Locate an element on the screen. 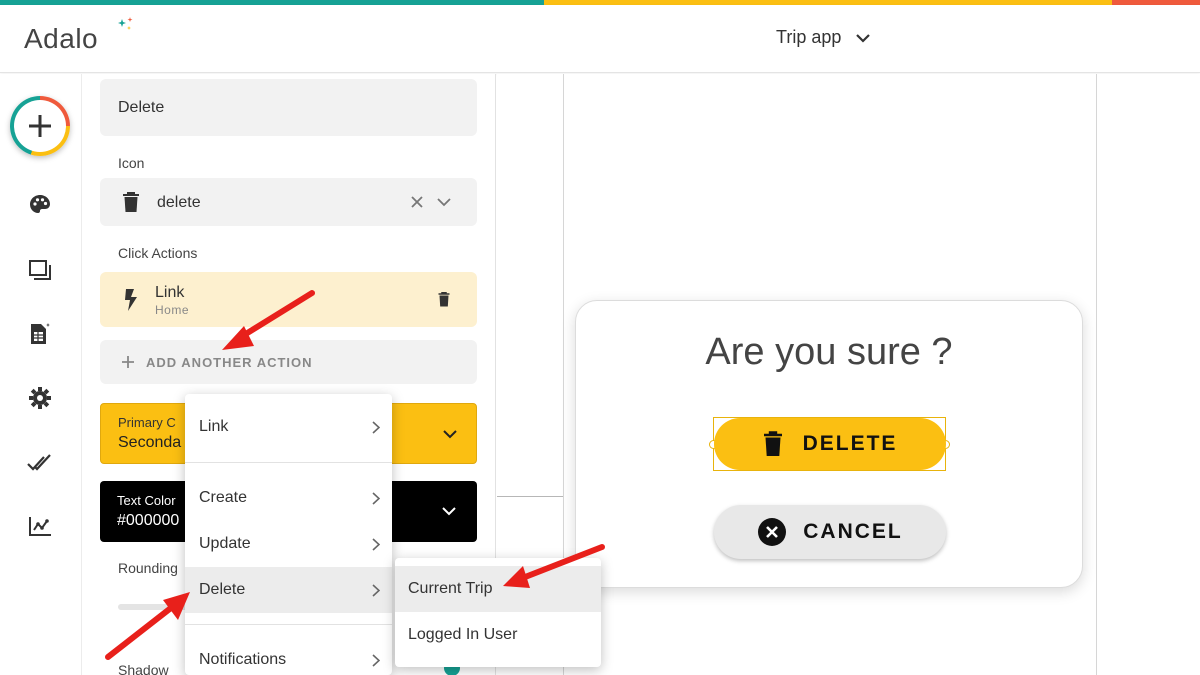 This screenshot has width=1200, height=675. primary-color-label: Primary C is located at coordinates (147, 422).